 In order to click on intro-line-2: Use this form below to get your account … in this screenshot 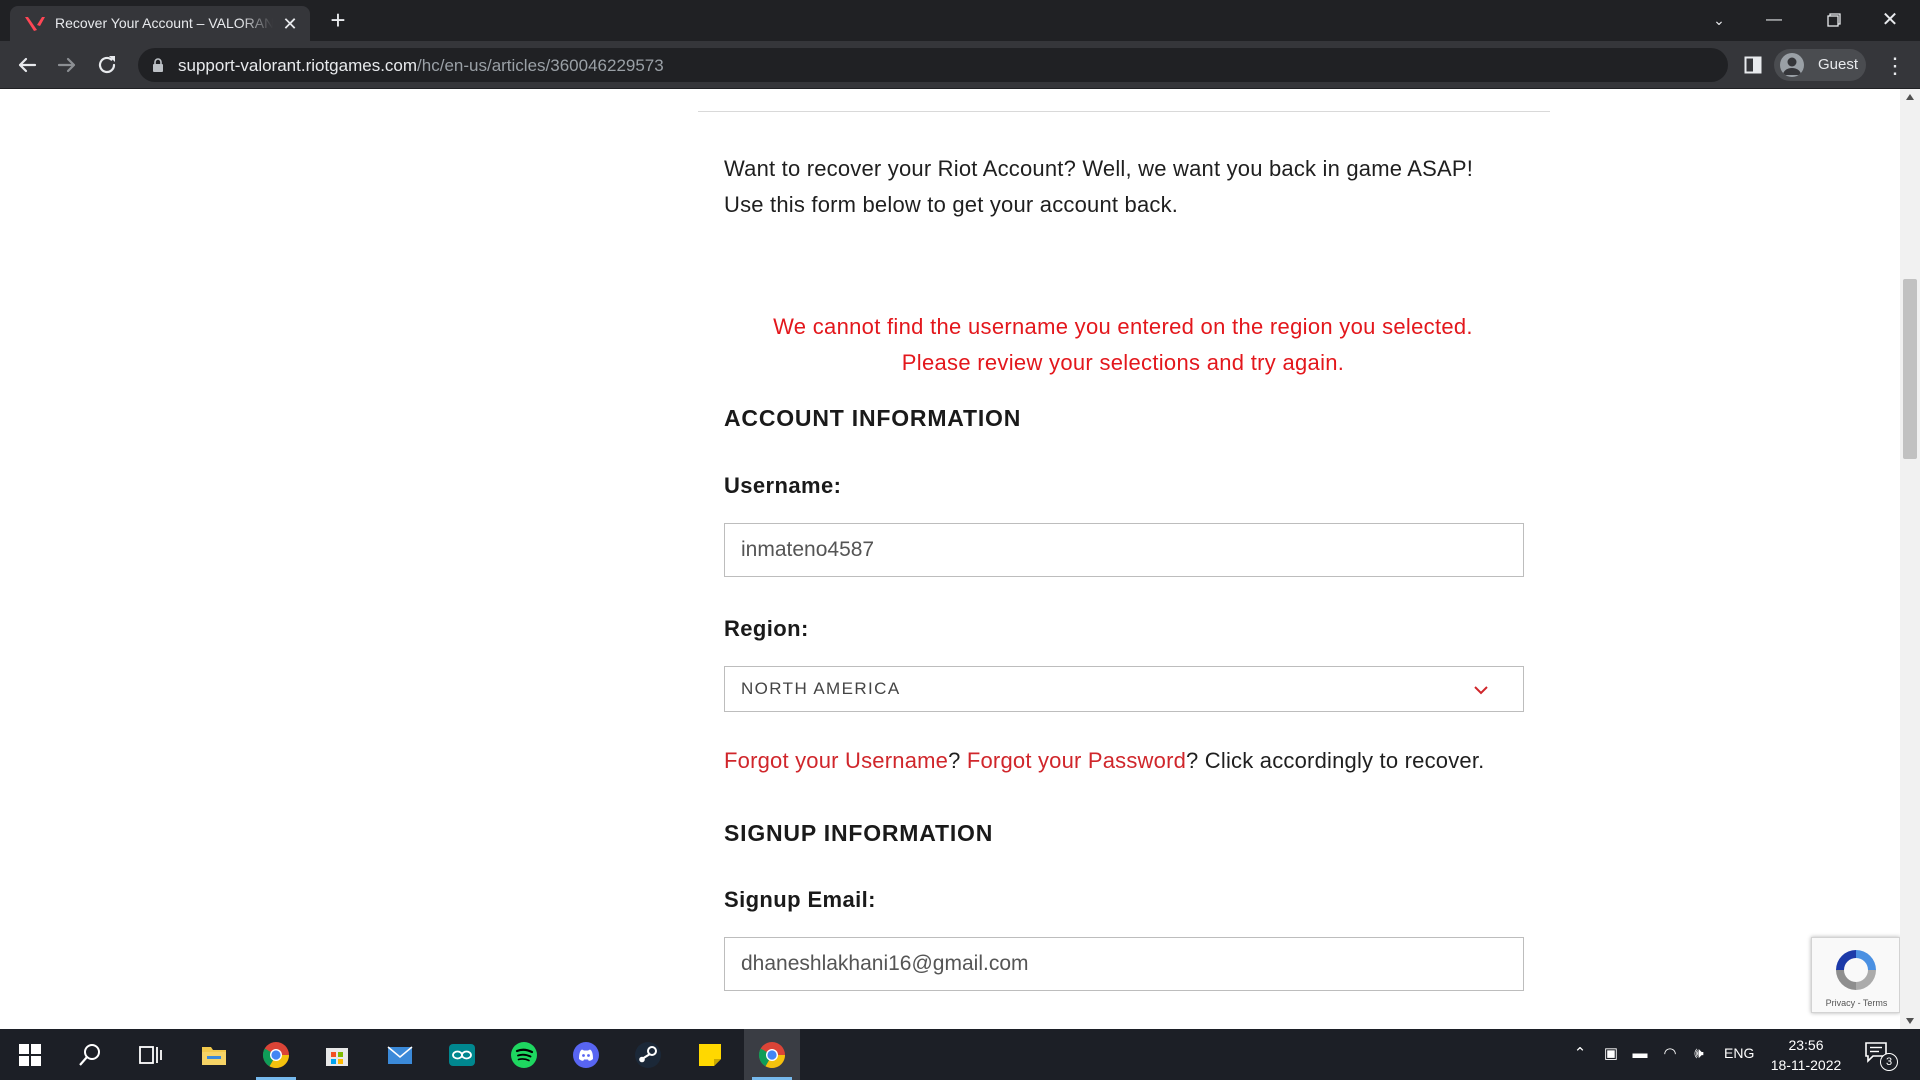, I will do `click(951, 204)`.